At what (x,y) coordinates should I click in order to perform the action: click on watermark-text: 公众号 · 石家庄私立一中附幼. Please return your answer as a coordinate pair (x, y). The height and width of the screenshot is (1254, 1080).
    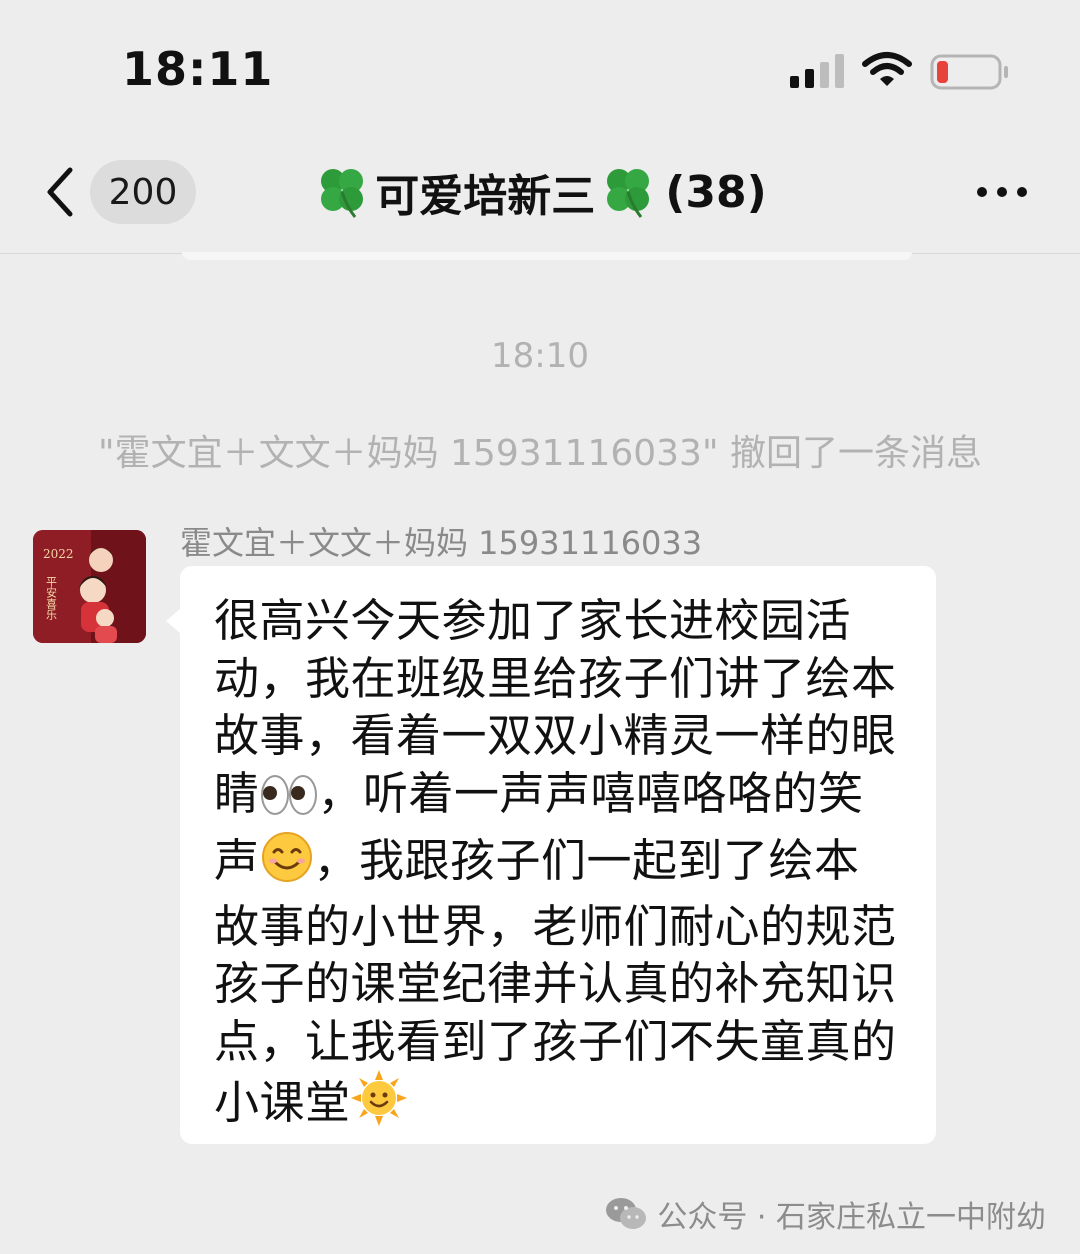
    Looking at the image, I should click on (851, 1217).